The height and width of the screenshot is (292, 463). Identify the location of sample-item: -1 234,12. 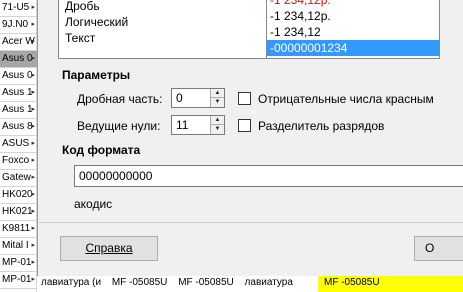
(353, 32).